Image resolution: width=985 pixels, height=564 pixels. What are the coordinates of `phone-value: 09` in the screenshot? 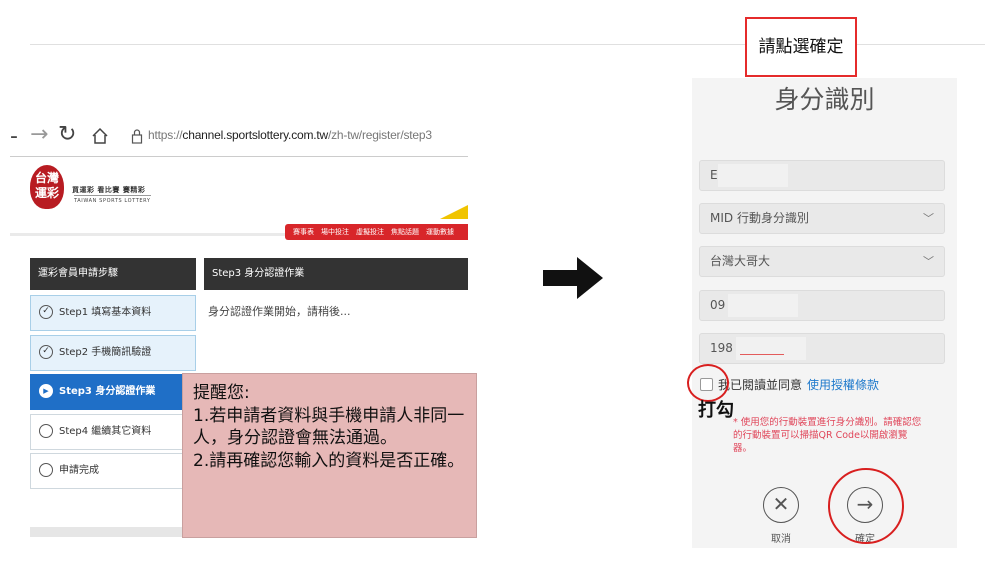 It's located at (718, 305).